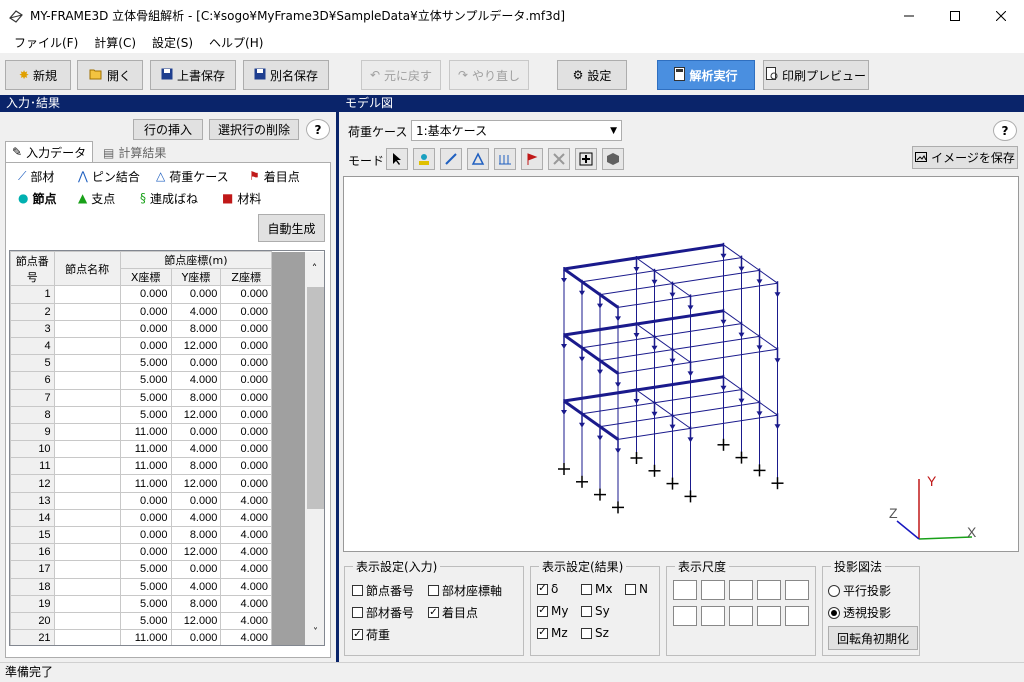 The height and width of the screenshot is (682, 1024). Describe the element at coordinates (1001, 15) in the screenshot. I see `close-button` at that location.